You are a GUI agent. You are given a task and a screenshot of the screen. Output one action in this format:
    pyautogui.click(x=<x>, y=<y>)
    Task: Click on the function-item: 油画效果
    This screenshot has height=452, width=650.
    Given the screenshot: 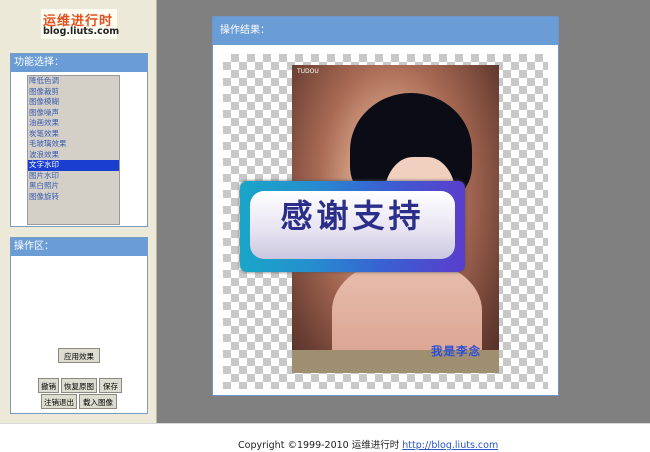 What is the action you would take?
    pyautogui.click(x=73, y=123)
    